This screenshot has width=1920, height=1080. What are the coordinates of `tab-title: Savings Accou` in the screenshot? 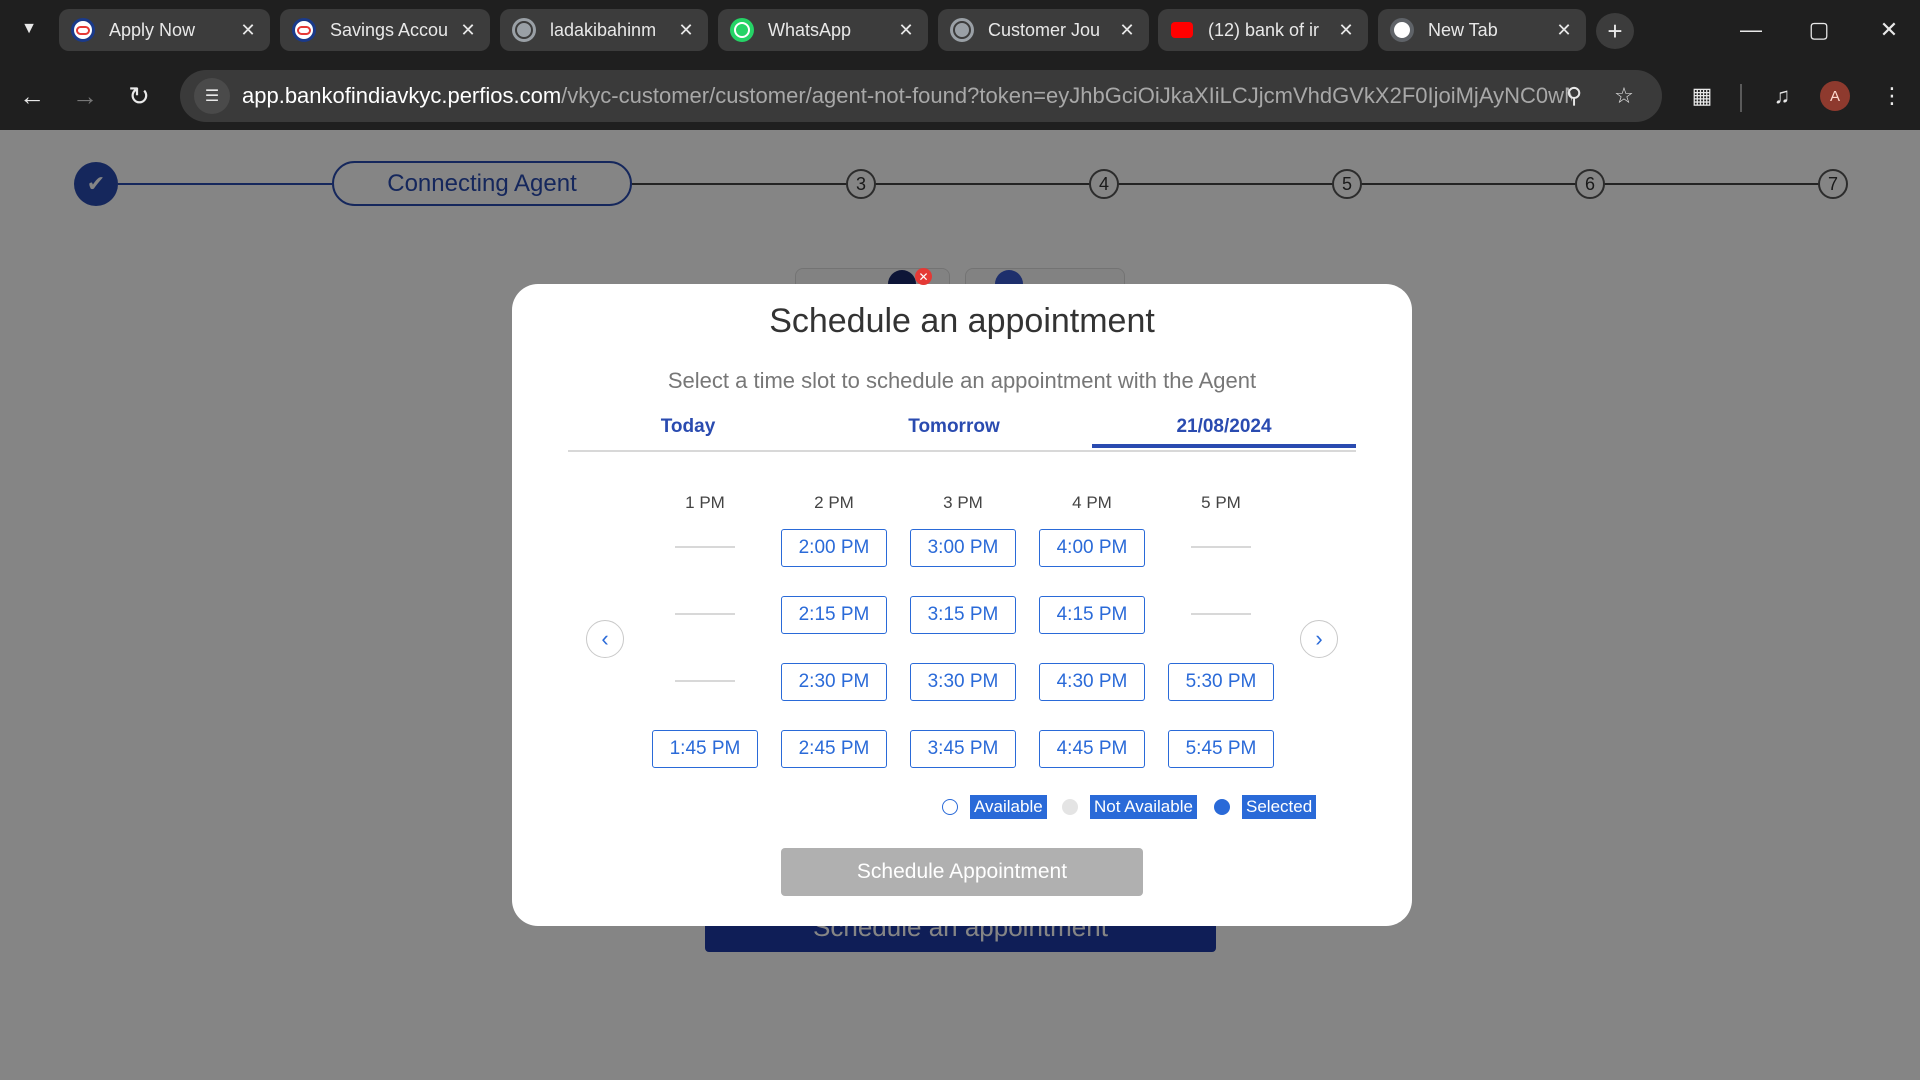 It's located at (389, 29).